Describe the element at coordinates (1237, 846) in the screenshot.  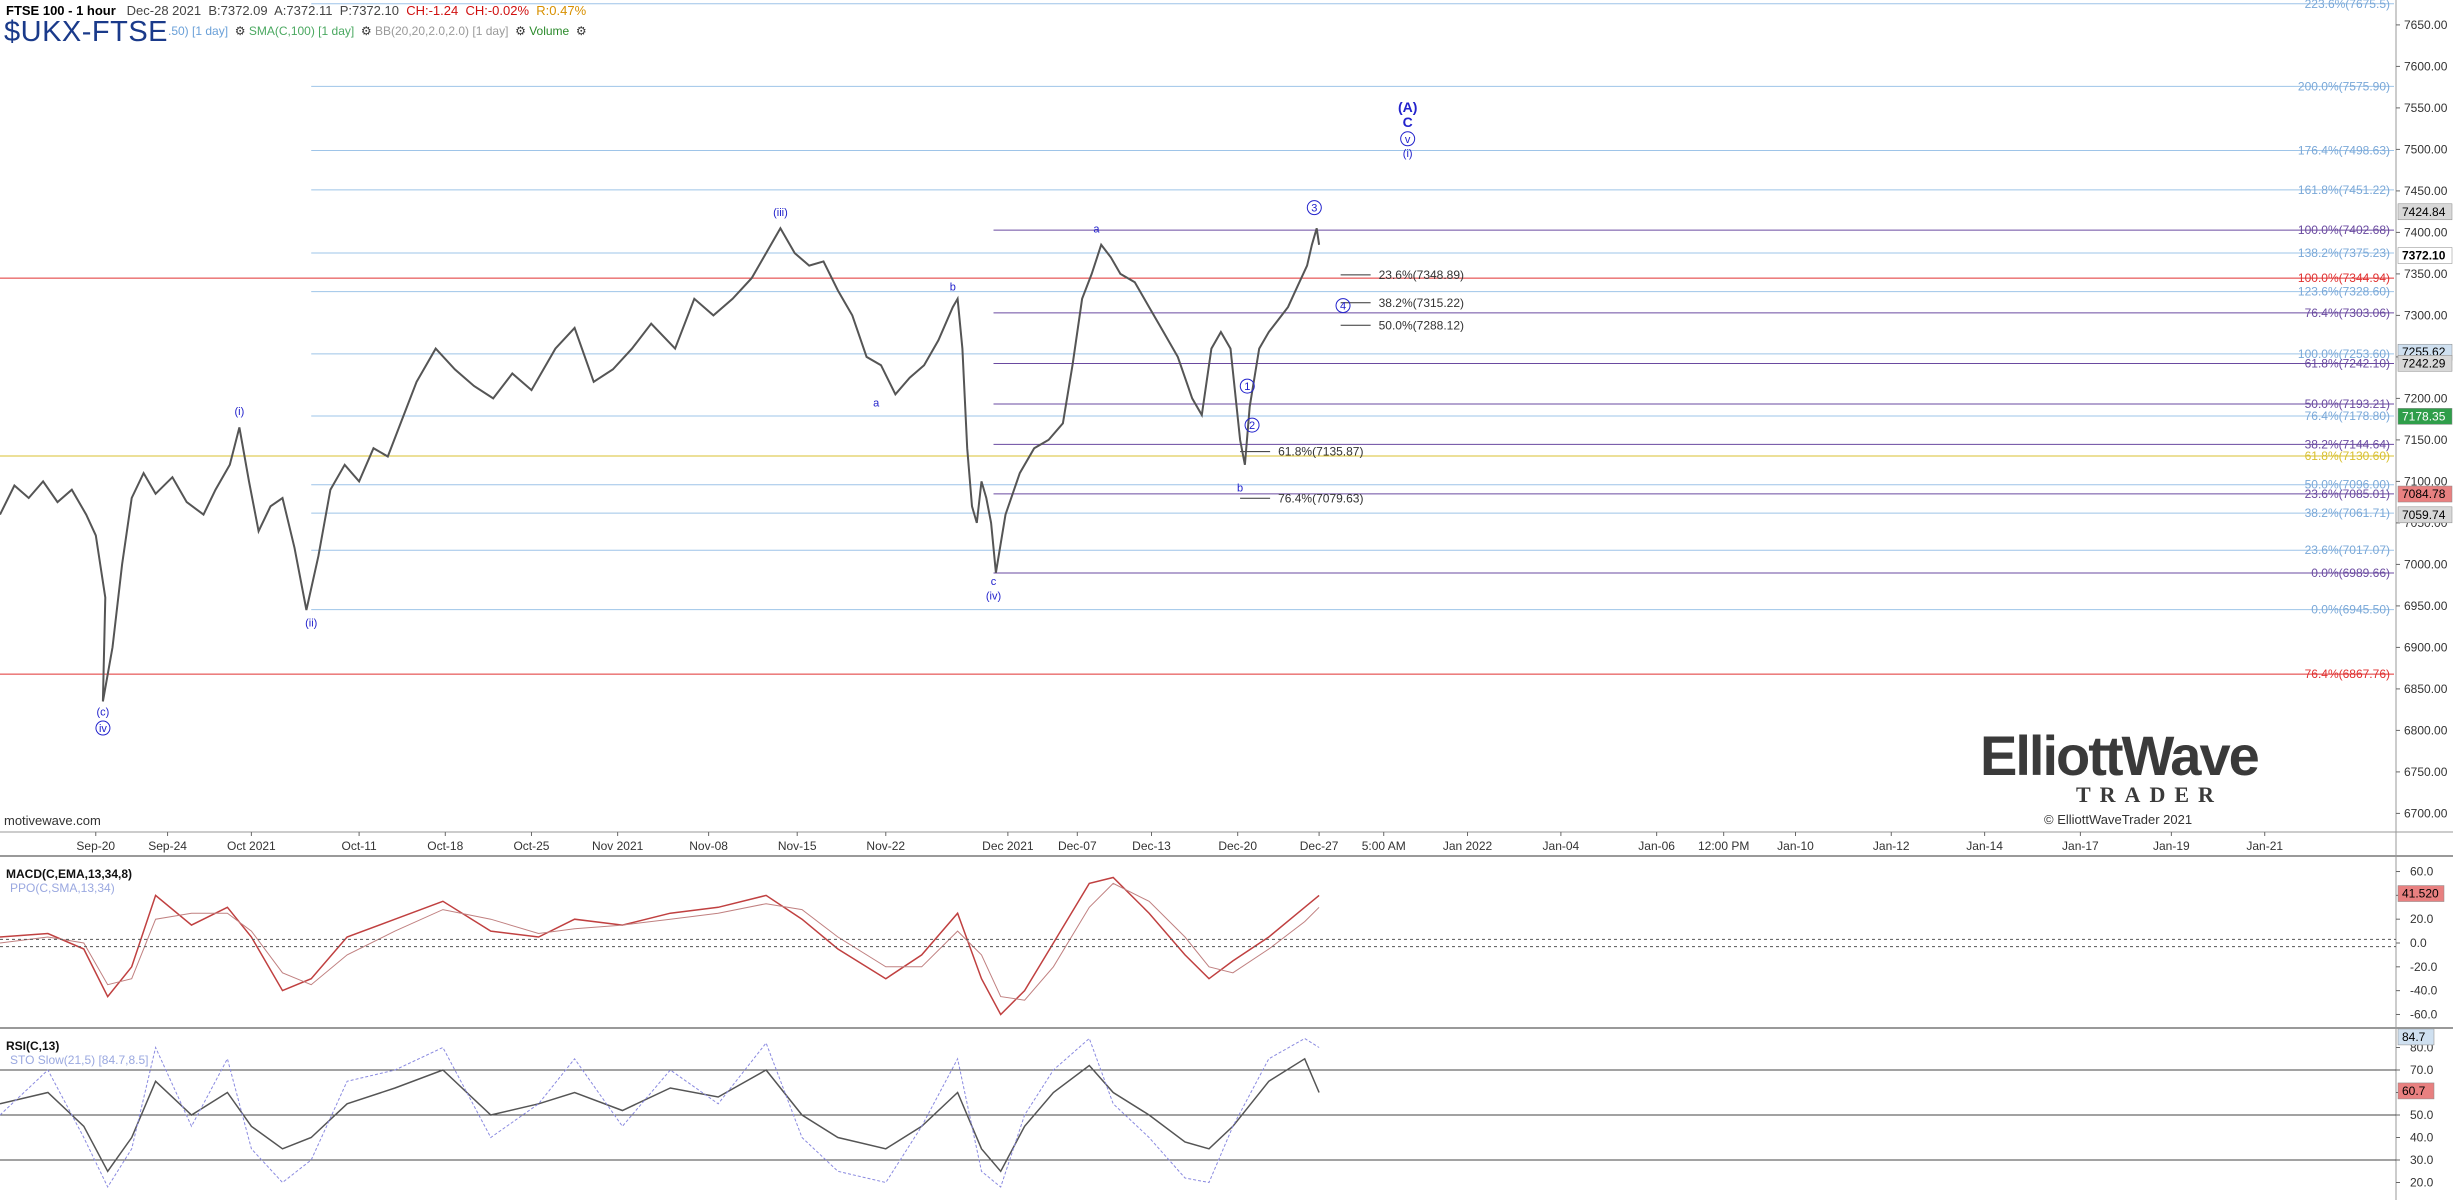
I see `time-axis-label: Dec-20` at that location.